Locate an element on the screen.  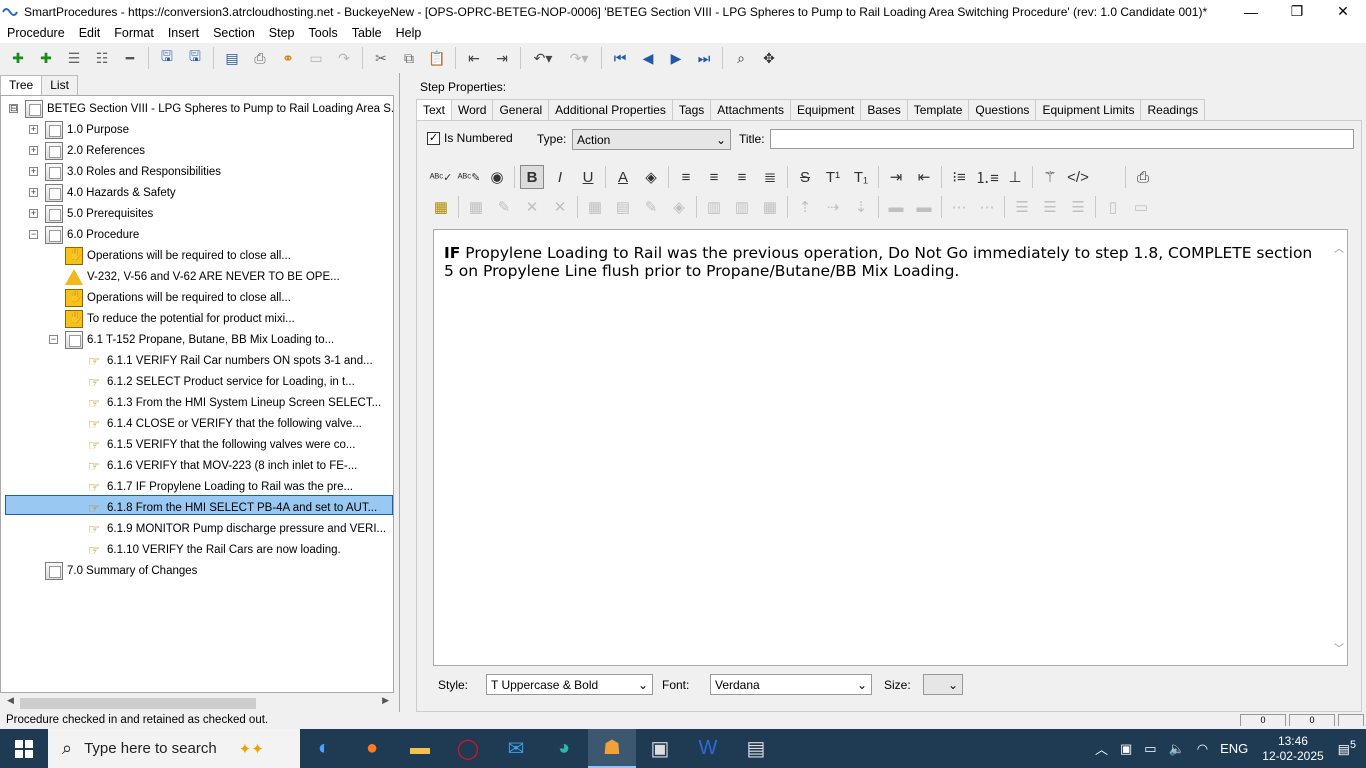
tab-attachments: Attachments is located at coordinates (750, 109).